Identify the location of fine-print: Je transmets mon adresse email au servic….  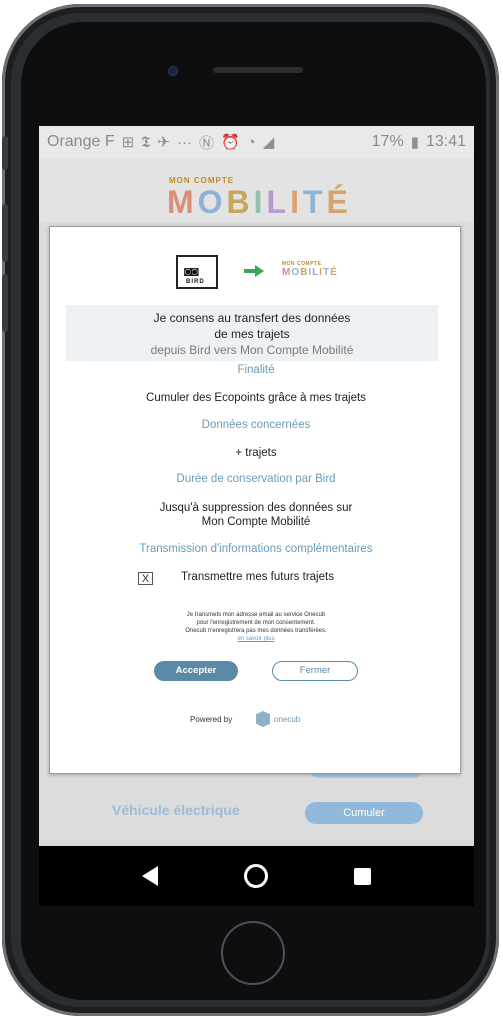
(256, 627).